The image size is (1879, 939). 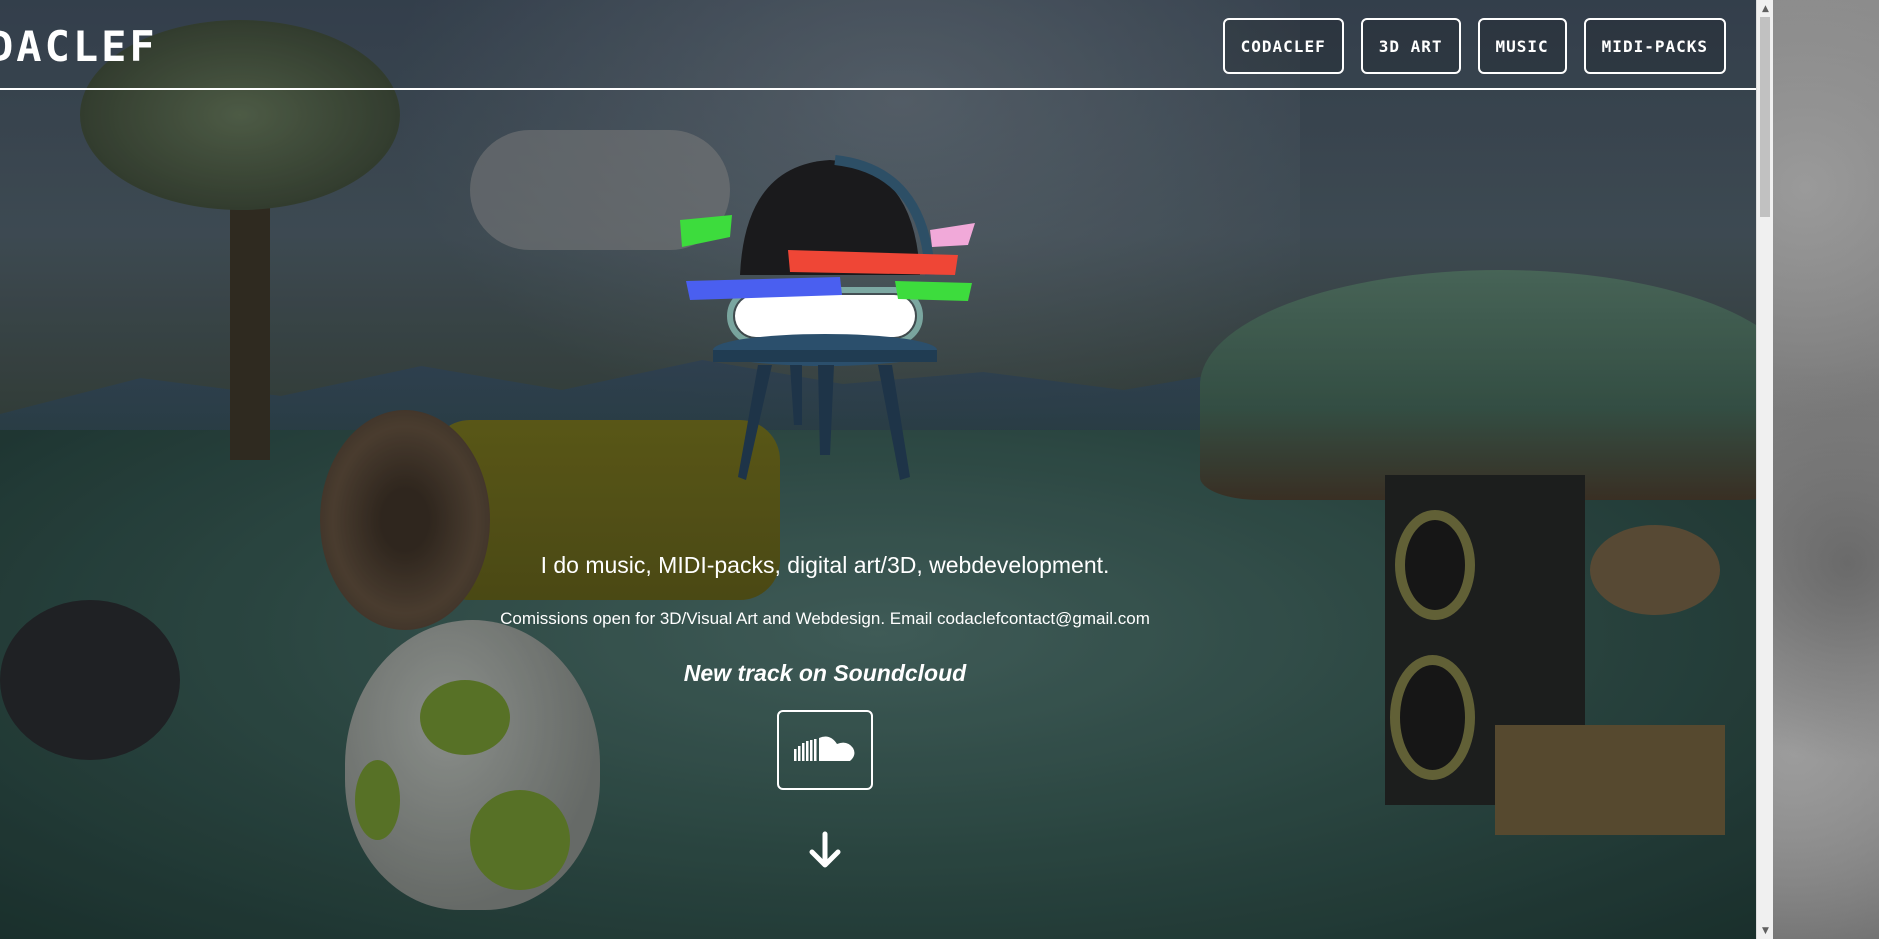 I want to click on soundcloud-icon, so click(x=824, y=748).